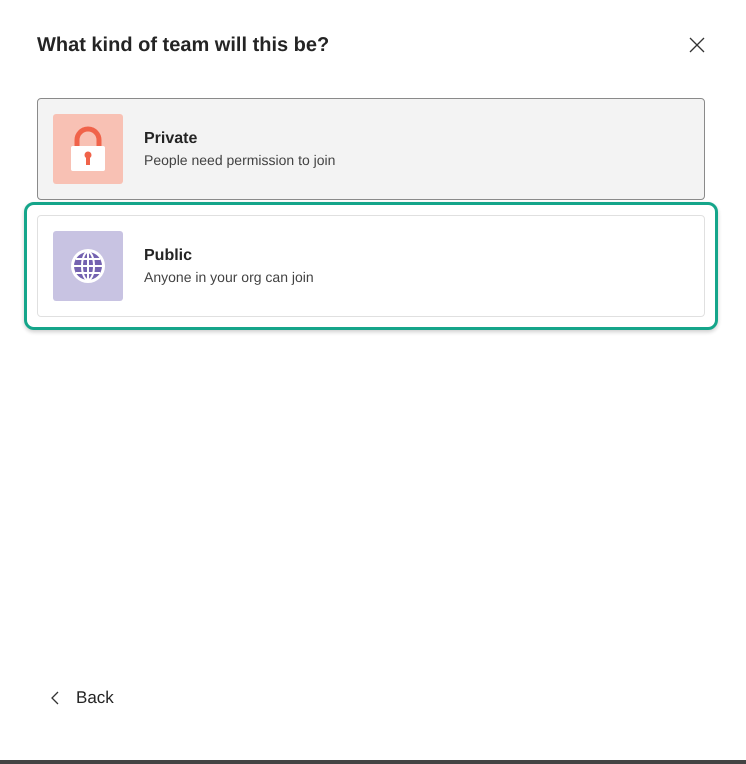  Describe the element at coordinates (371, 266) in the screenshot. I see `team-type-option: Public Anyone in your org can join` at that location.